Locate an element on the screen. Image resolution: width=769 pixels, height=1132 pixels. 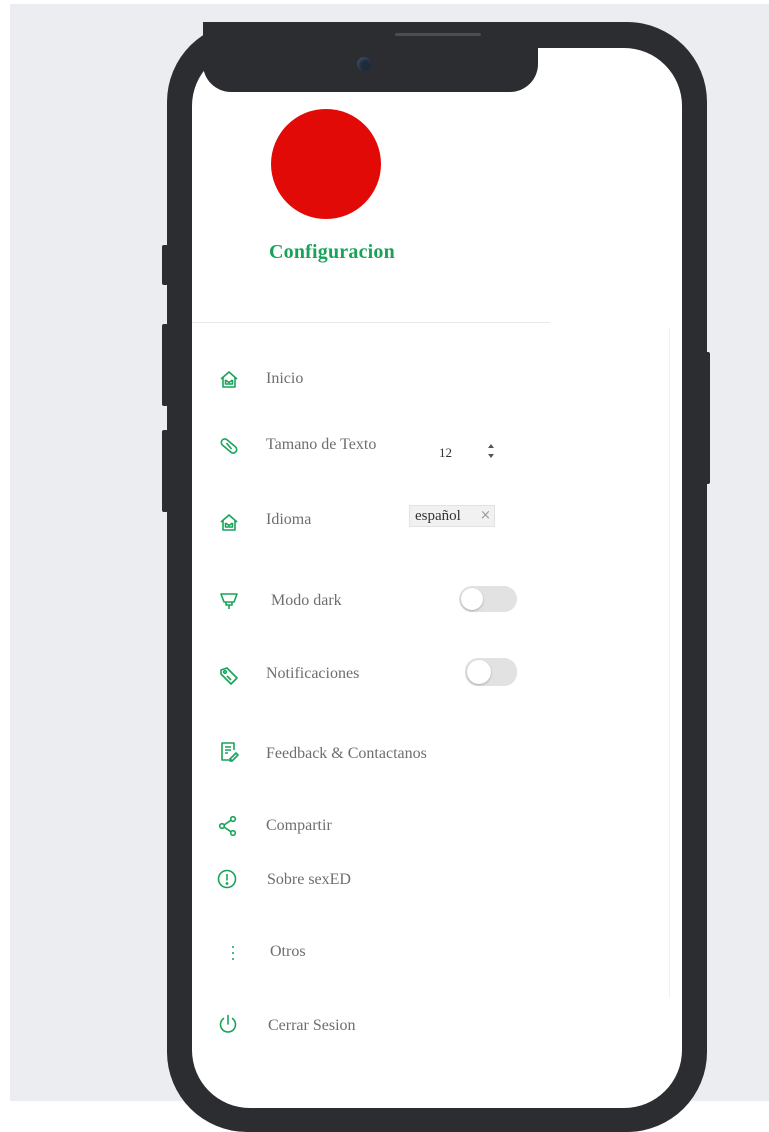
lamp-icon is located at coordinates (229, 601).